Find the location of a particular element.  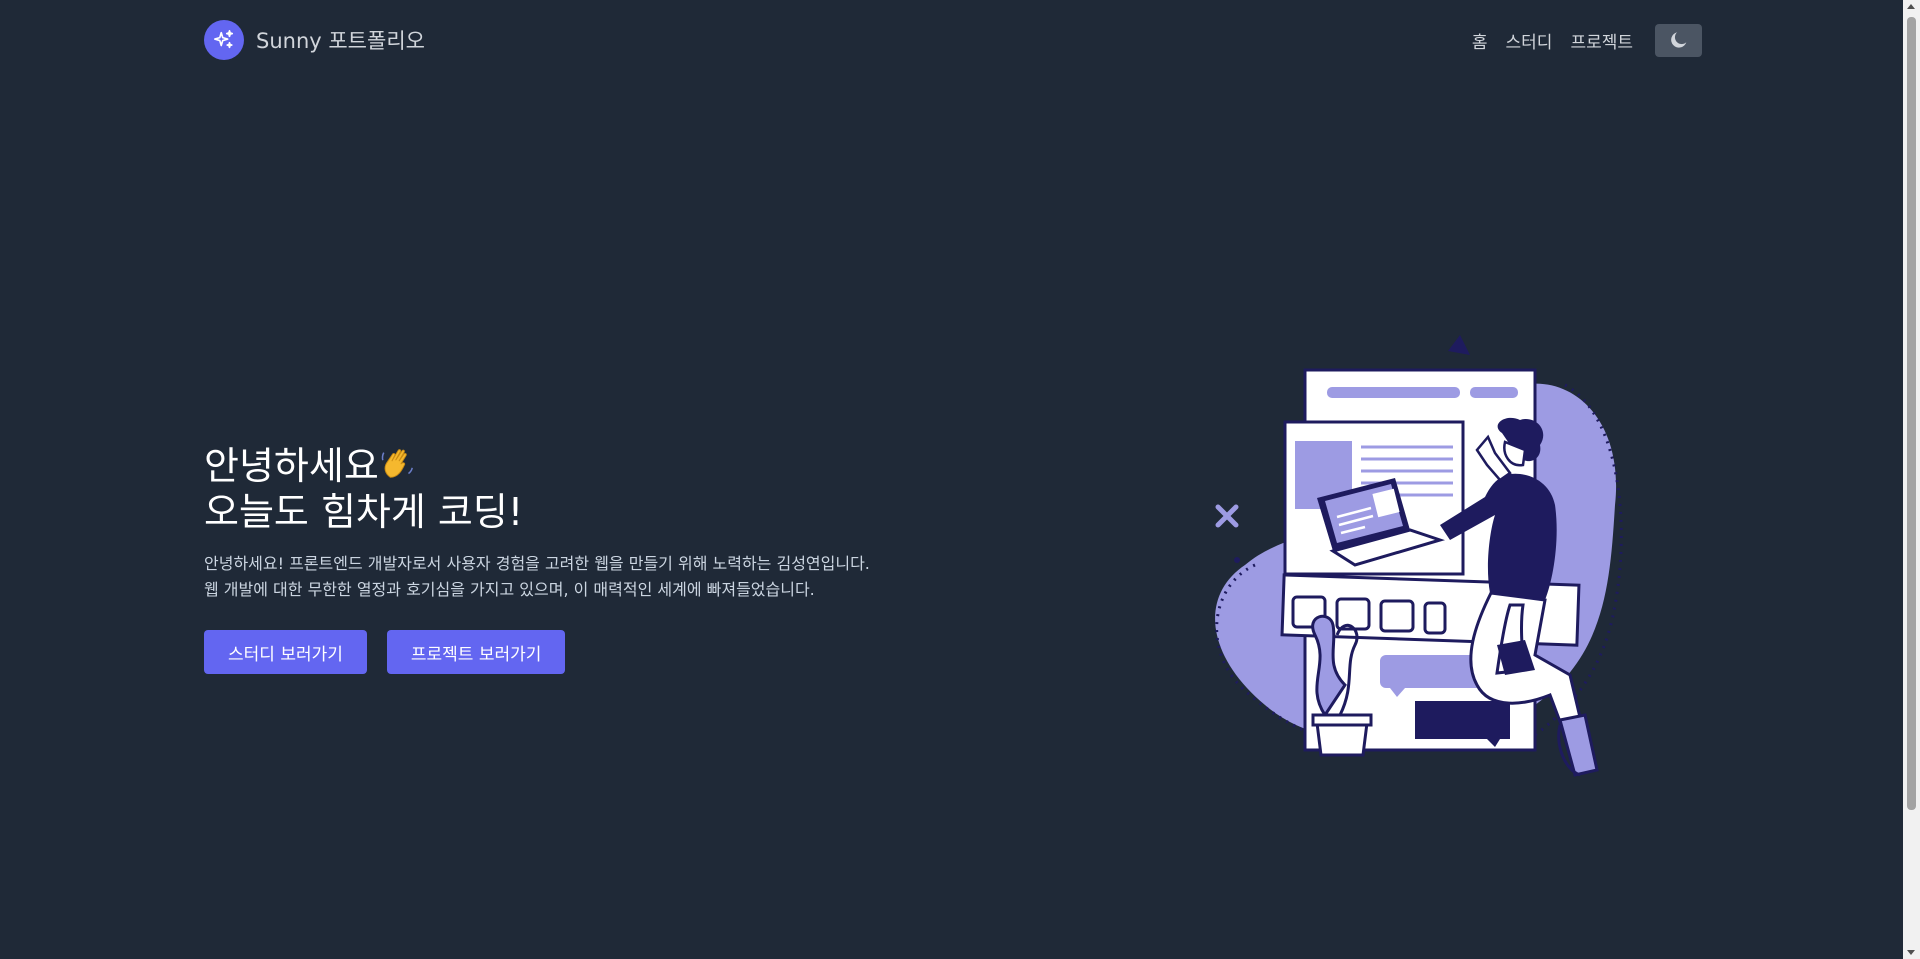

moon-icon is located at coordinates (1678, 40).